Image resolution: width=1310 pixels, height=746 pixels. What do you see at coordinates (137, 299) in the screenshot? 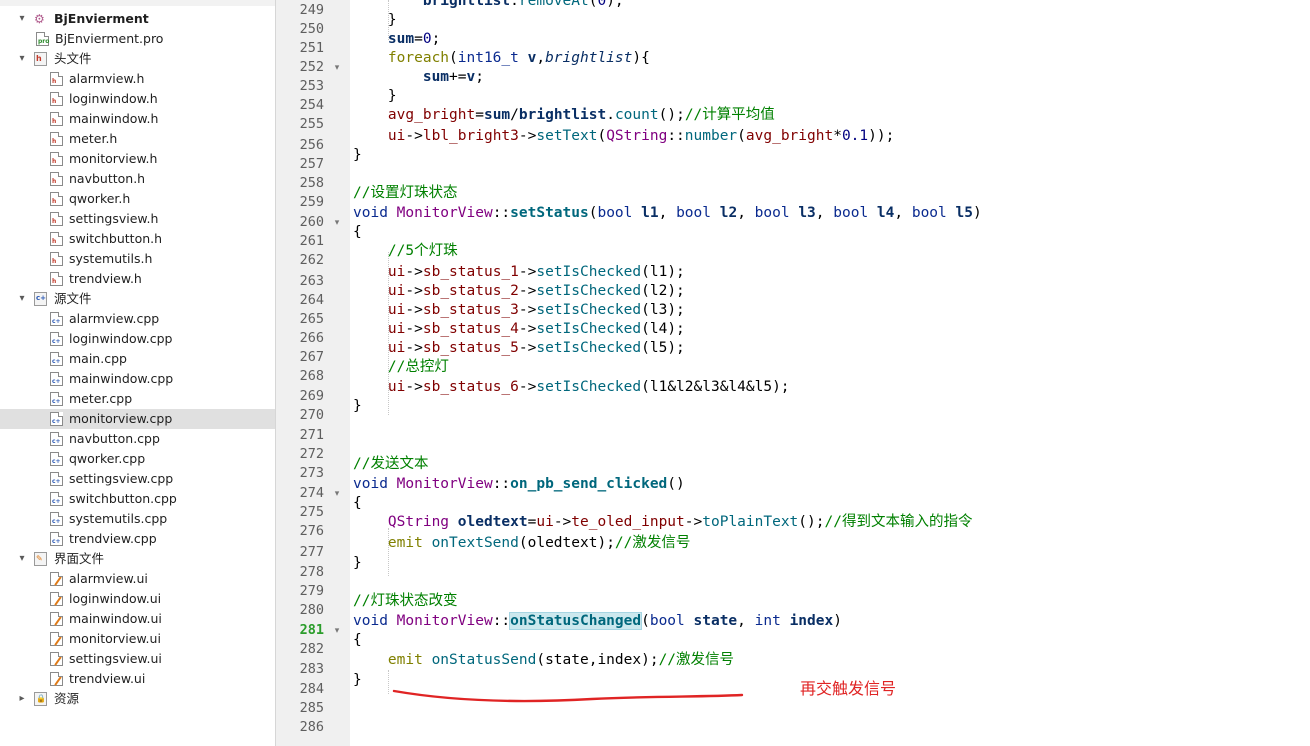
I see `tree-item-: ▾ c+ 源文件` at bounding box center [137, 299].